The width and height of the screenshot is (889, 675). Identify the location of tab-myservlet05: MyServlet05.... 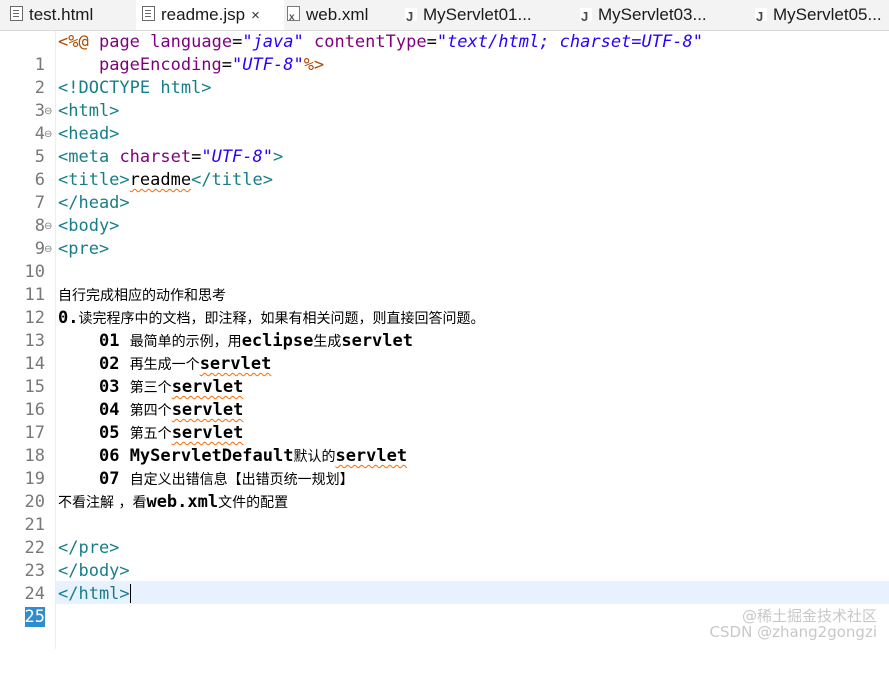
(822, 15).